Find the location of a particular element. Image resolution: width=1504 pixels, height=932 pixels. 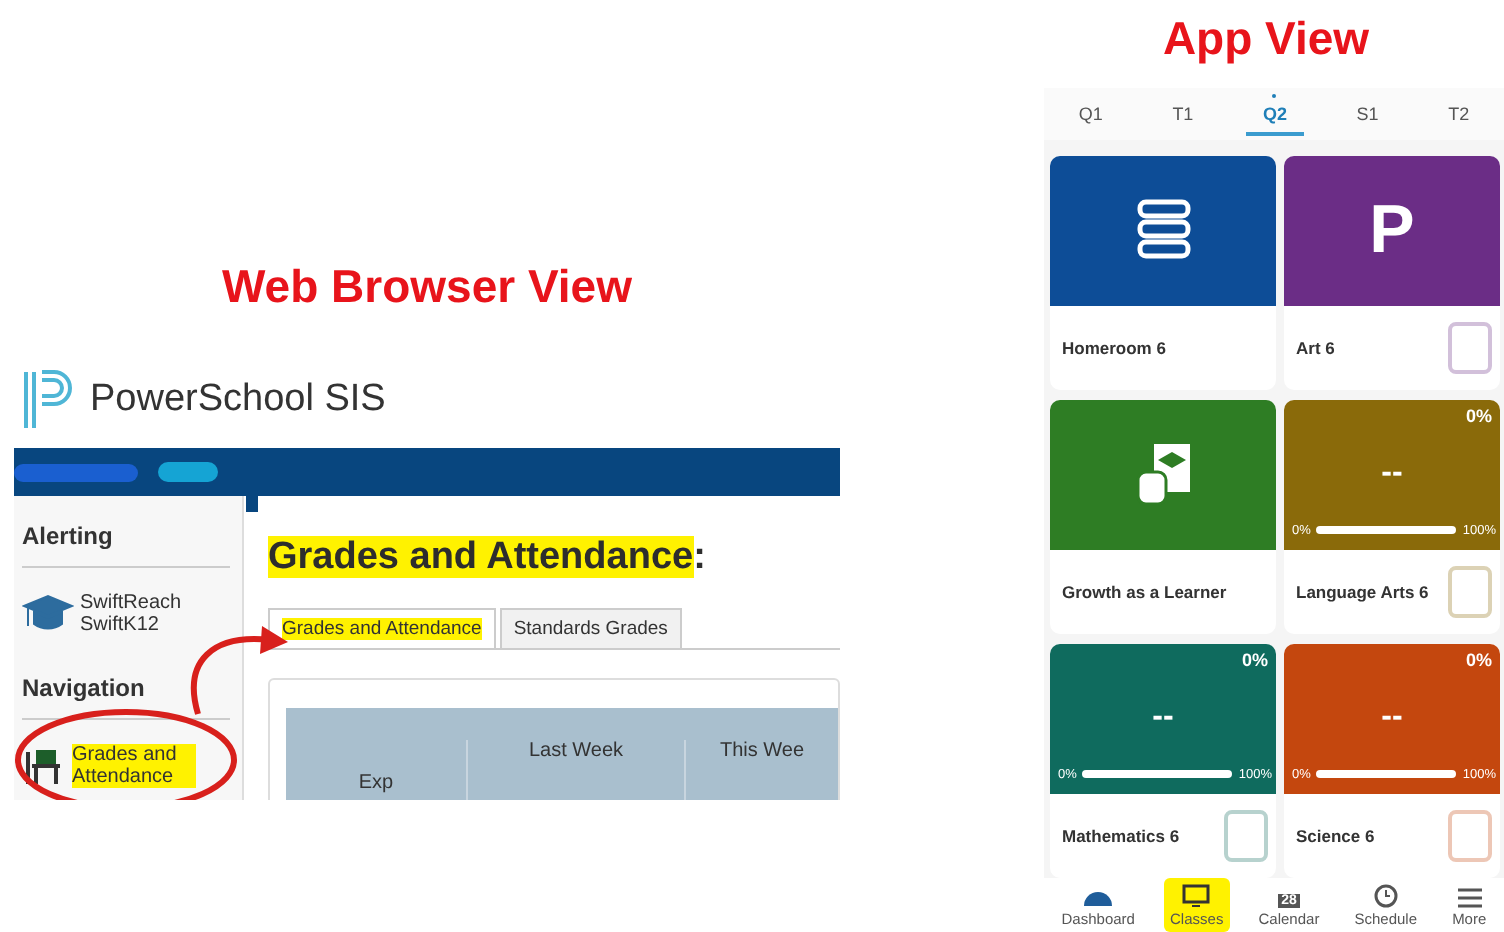

graduation-cap-icon is located at coordinates (48, 614).